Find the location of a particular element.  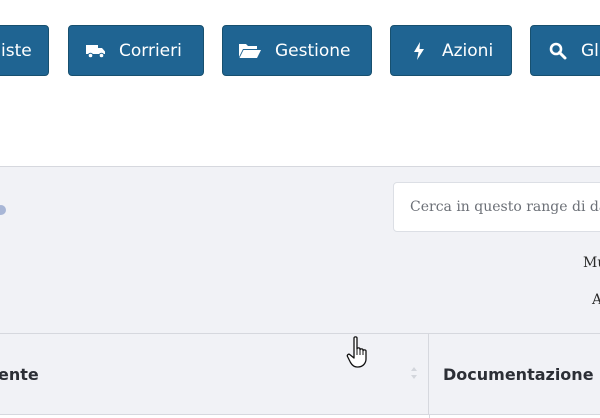

folder-open-icon is located at coordinates (250, 51).